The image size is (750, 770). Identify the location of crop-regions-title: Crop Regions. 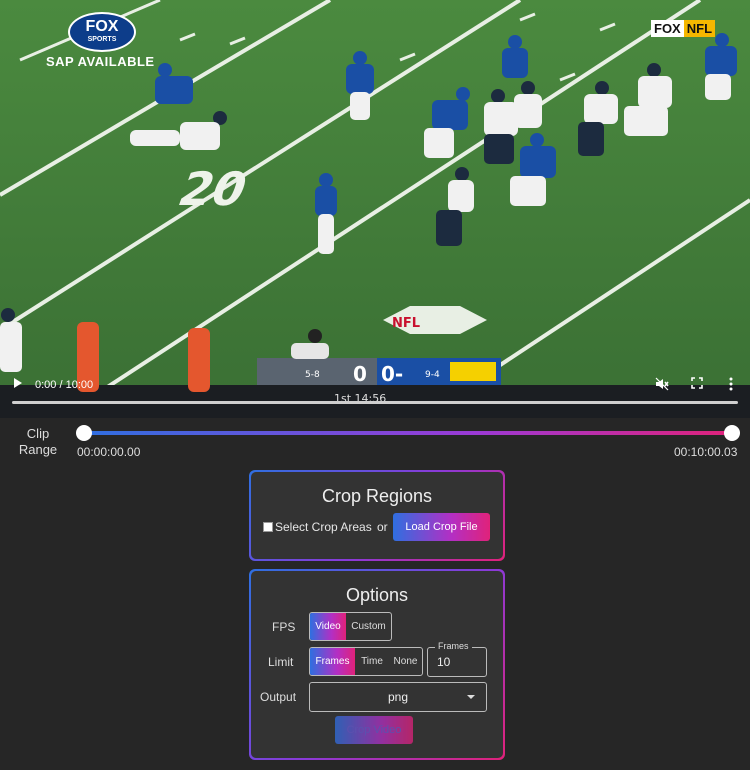
(377, 496).